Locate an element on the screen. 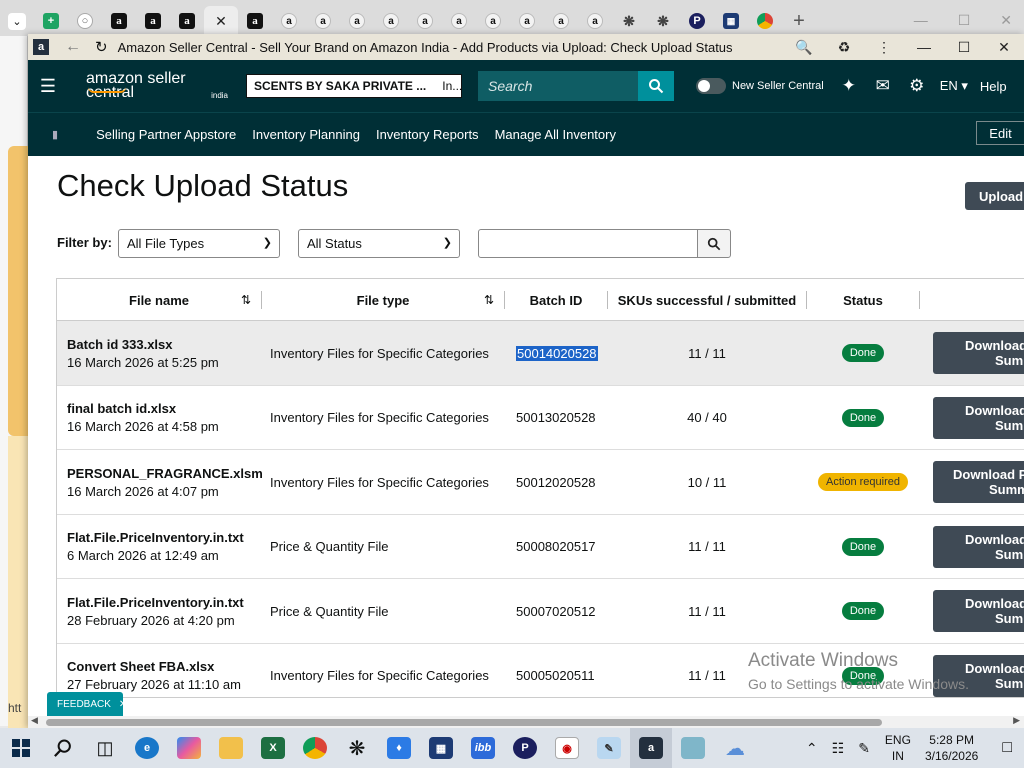 Image resolution: width=1024 pixels, height=768 pixels. upload-button: Upload is located at coordinates (994, 196).